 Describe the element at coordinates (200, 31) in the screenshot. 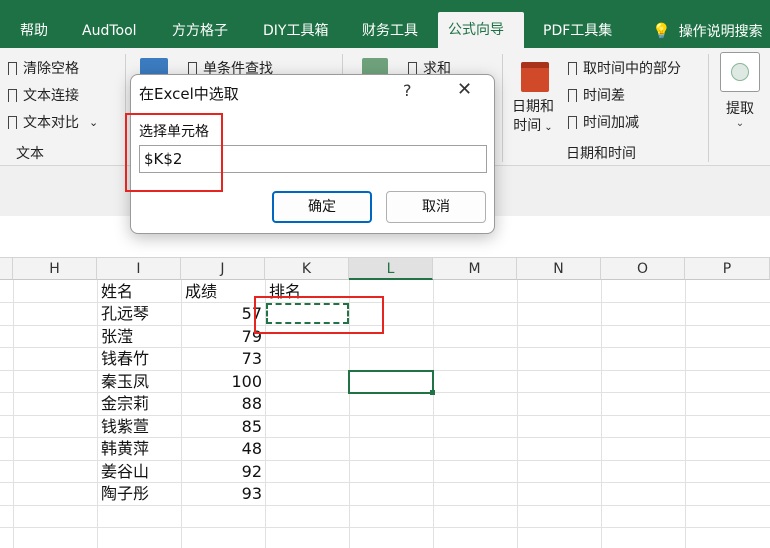

I see `tab-fangfang: 方方格子` at that location.